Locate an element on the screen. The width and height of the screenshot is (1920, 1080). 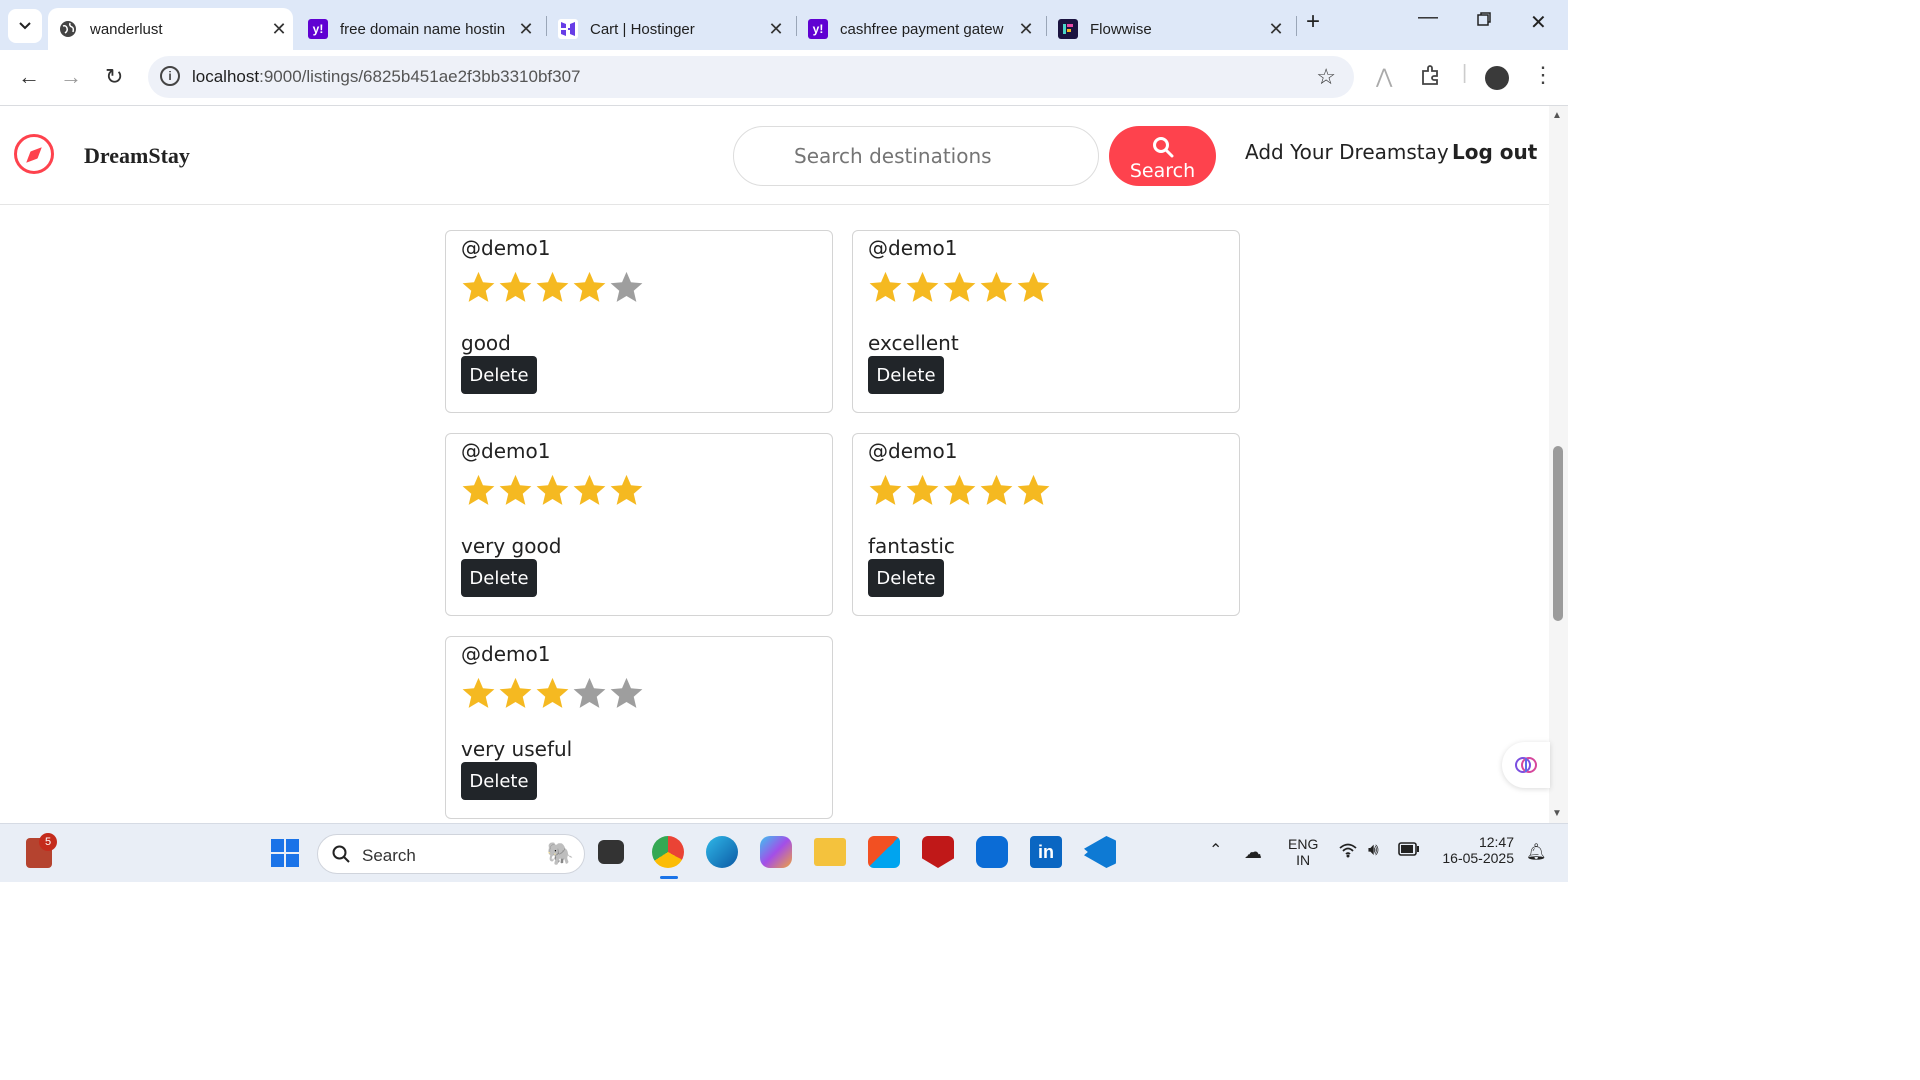
profile-avatar is located at coordinates (1497, 78).